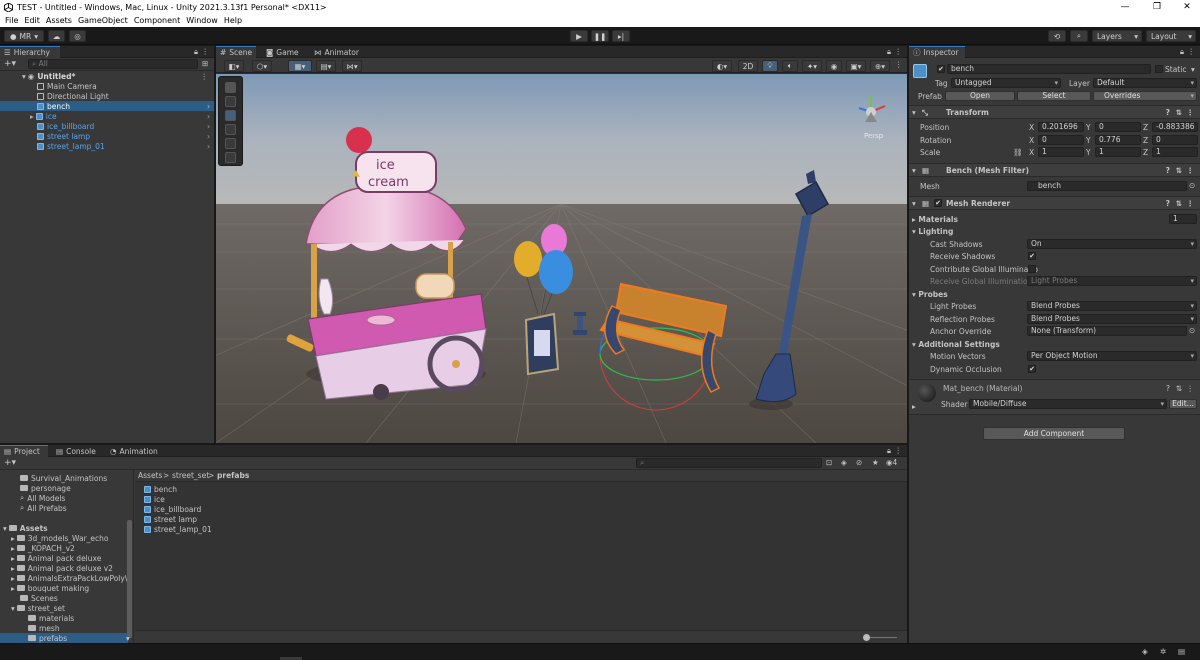 This screenshot has height=660, width=1200. What do you see at coordinates (154, 499) in the screenshot?
I see `file-item: ice` at bounding box center [154, 499].